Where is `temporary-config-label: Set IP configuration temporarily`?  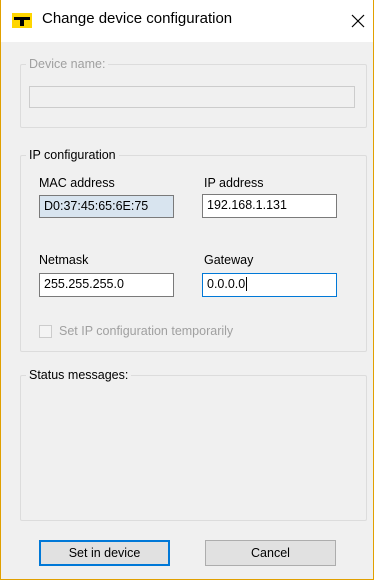 temporary-config-label: Set IP configuration temporarily is located at coordinates (146, 331).